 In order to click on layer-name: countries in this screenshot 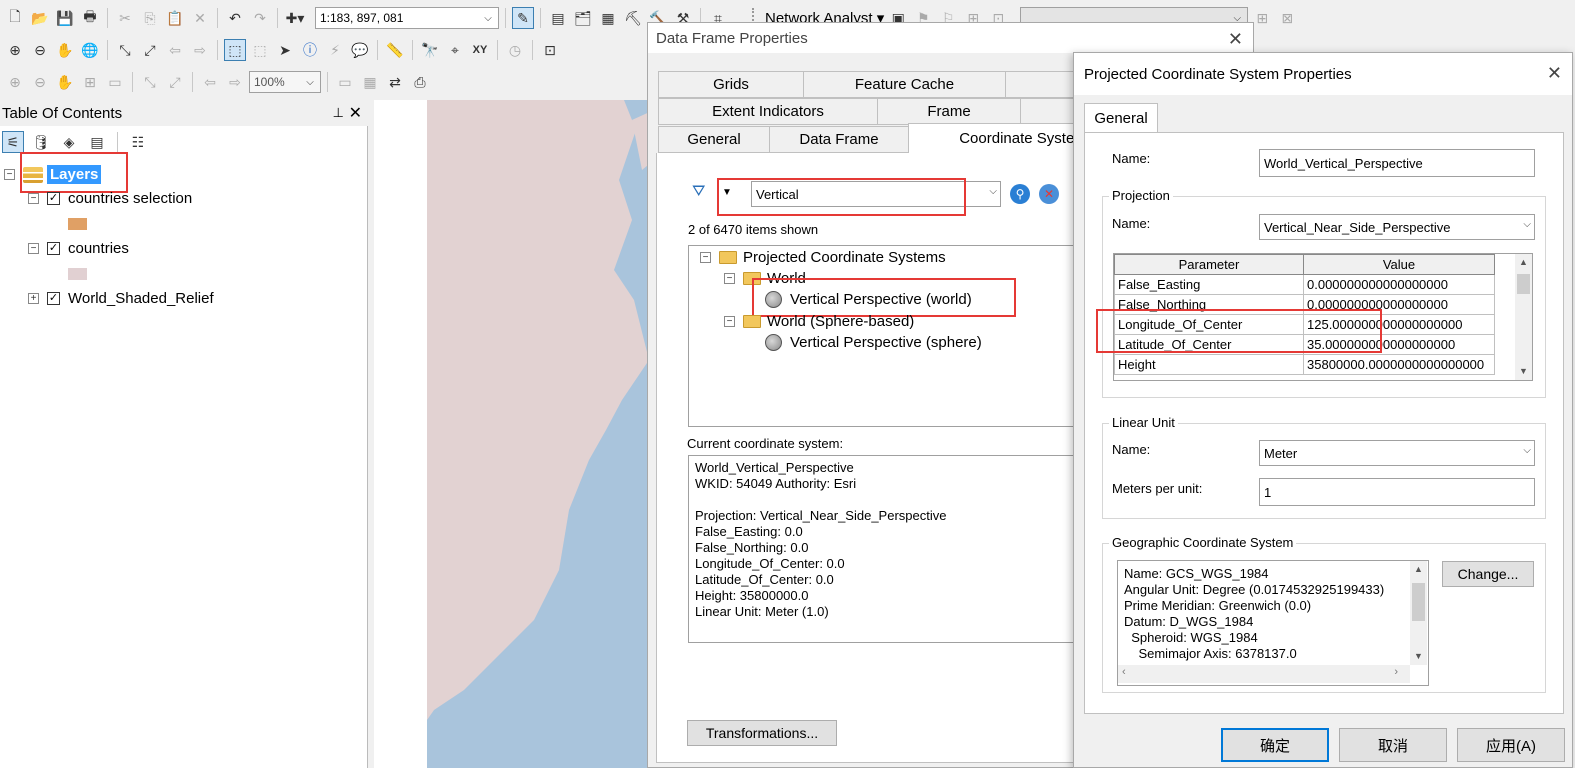, I will do `click(98, 248)`.